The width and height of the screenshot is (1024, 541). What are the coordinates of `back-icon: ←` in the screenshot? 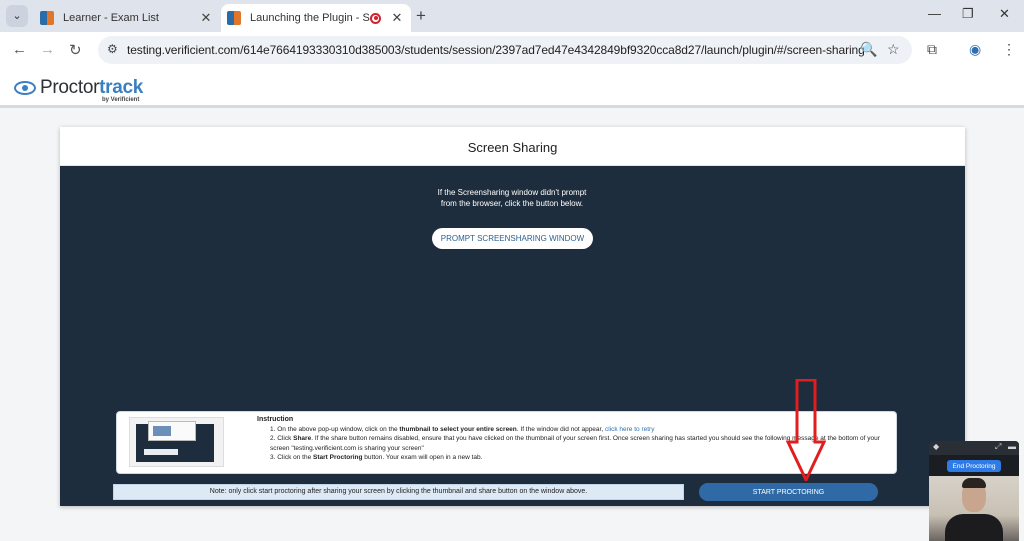 It's located at (19, 49).